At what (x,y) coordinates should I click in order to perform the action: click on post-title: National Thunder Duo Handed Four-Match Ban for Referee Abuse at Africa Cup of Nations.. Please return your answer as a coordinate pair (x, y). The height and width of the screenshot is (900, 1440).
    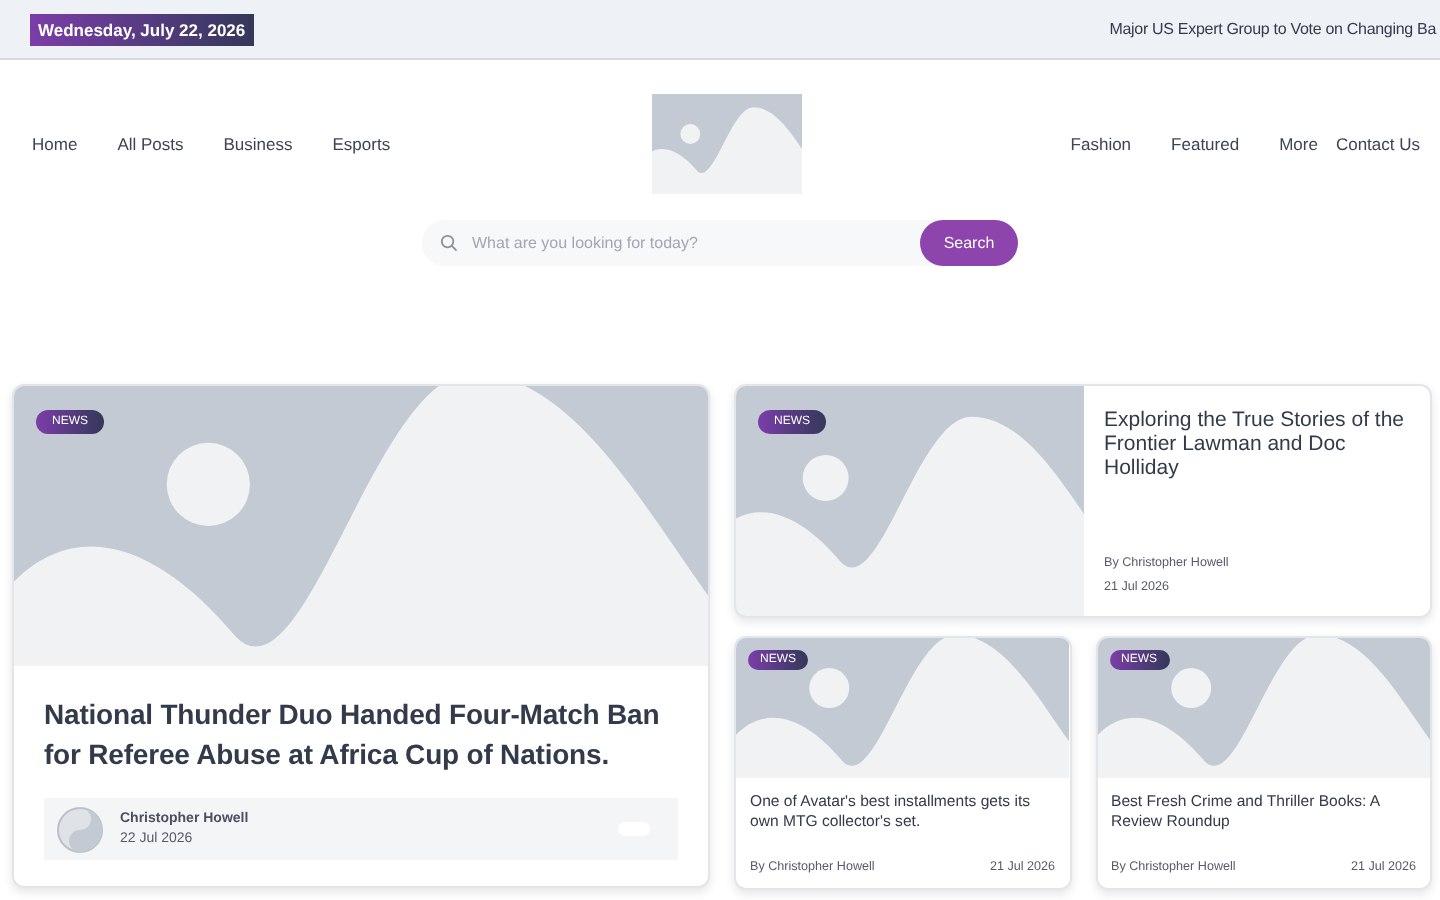
    Looking at the image, I should click on (361, 734).